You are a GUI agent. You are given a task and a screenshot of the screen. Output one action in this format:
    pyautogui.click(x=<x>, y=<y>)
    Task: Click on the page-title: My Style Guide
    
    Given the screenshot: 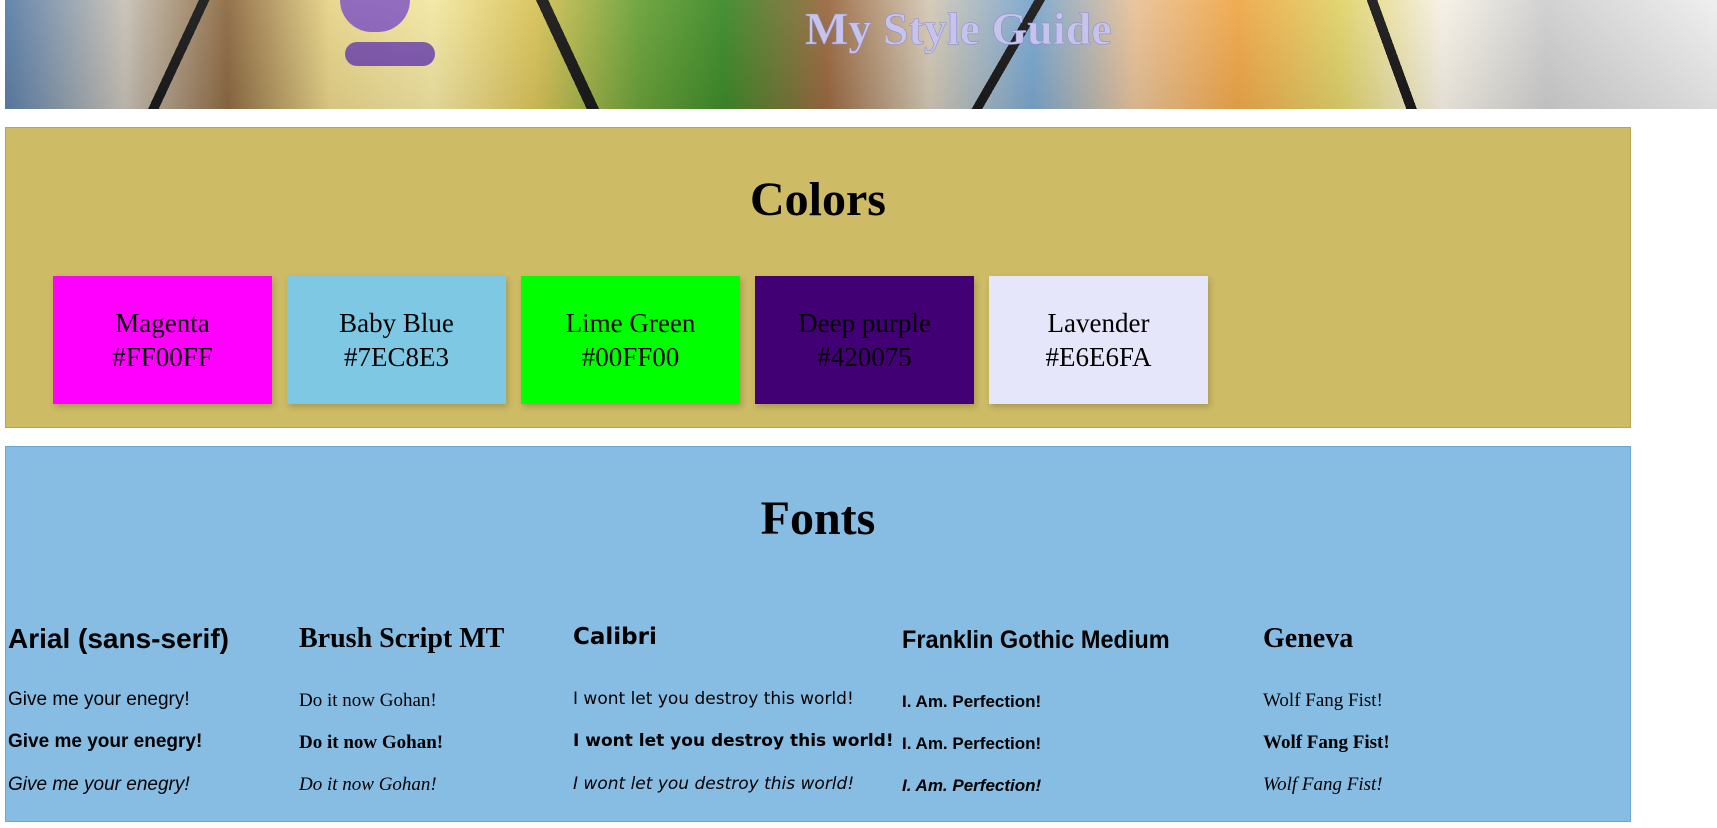 What is the action you would take?
    pyautogui.click(x=958, y=29)
    